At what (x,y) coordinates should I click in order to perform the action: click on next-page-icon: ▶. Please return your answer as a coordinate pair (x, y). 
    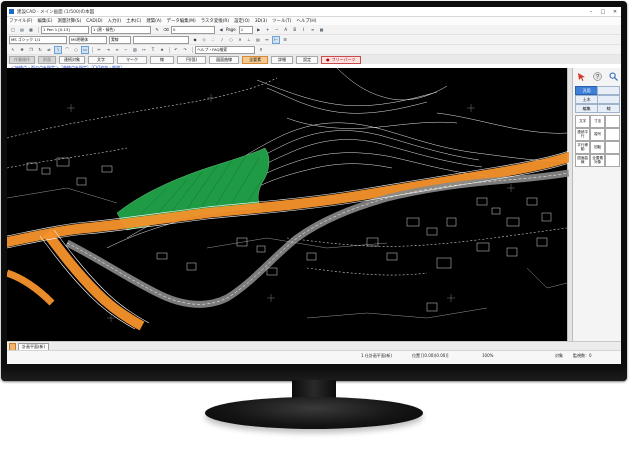
    Looking at the image, I should click on (259, 30).